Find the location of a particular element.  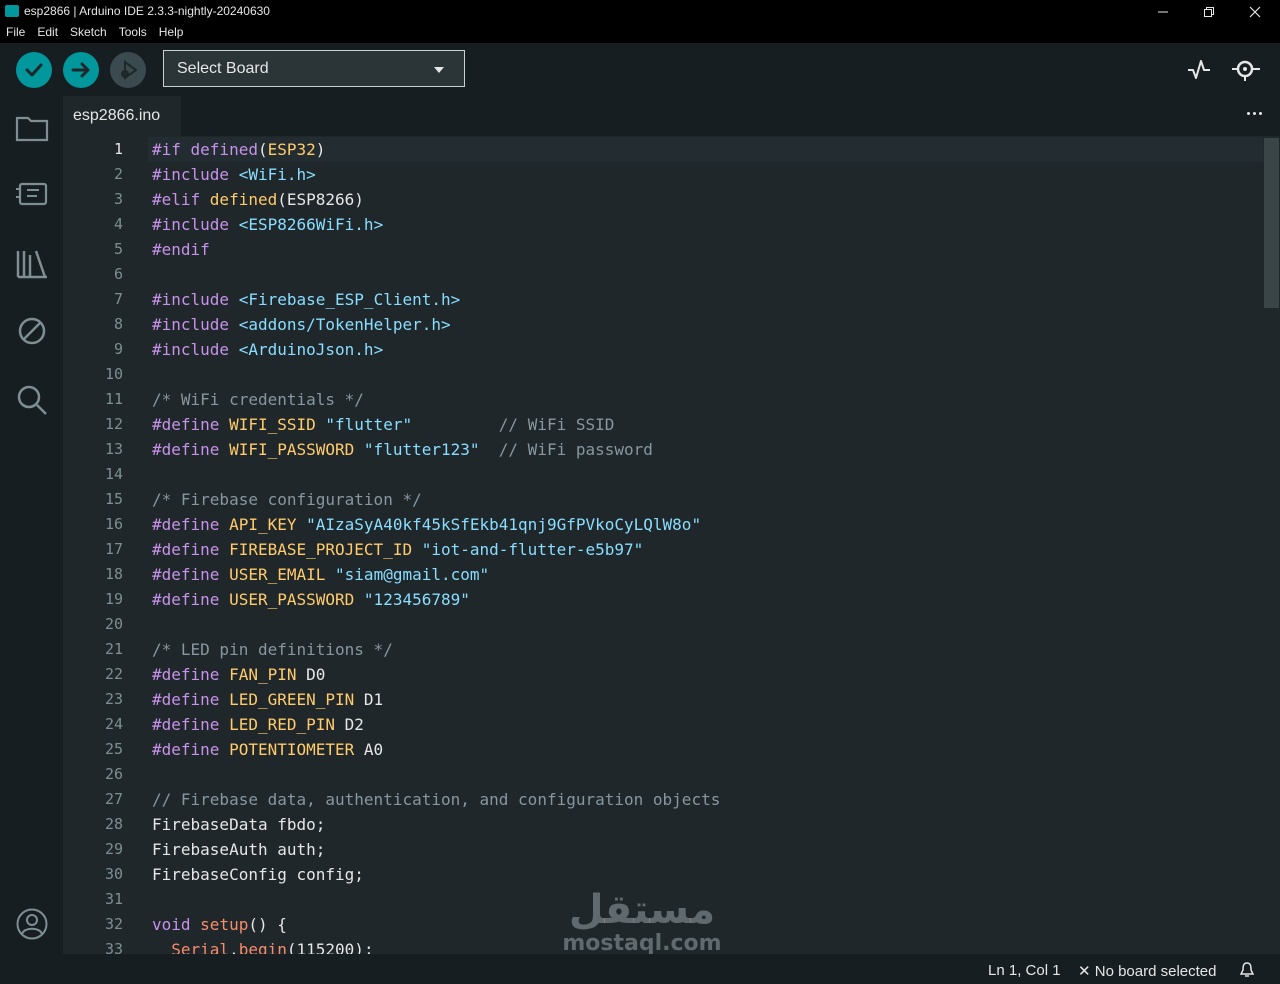

code-line: #include <ESP8266WiFi.h> is located at coordinates (267, 224).